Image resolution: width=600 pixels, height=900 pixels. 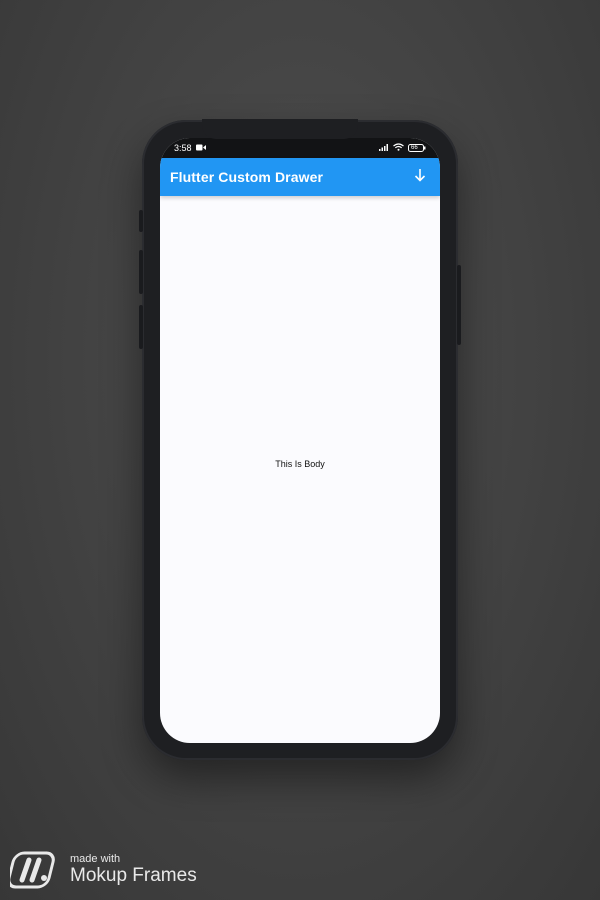 I want to click on status-time: 3:58, so click(x=183, y=148).